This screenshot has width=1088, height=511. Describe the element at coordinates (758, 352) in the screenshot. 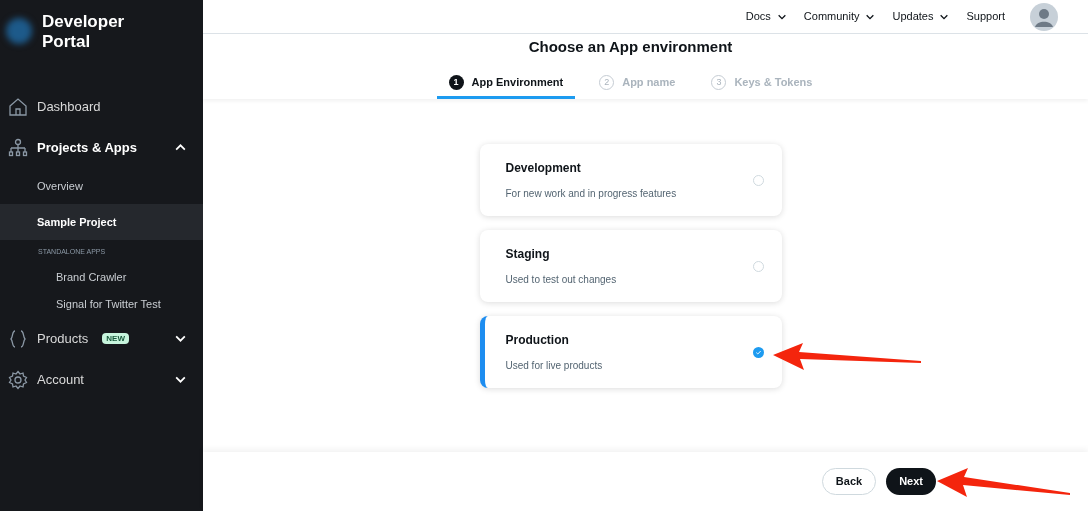

I see `radio-checked-icon` at that location.